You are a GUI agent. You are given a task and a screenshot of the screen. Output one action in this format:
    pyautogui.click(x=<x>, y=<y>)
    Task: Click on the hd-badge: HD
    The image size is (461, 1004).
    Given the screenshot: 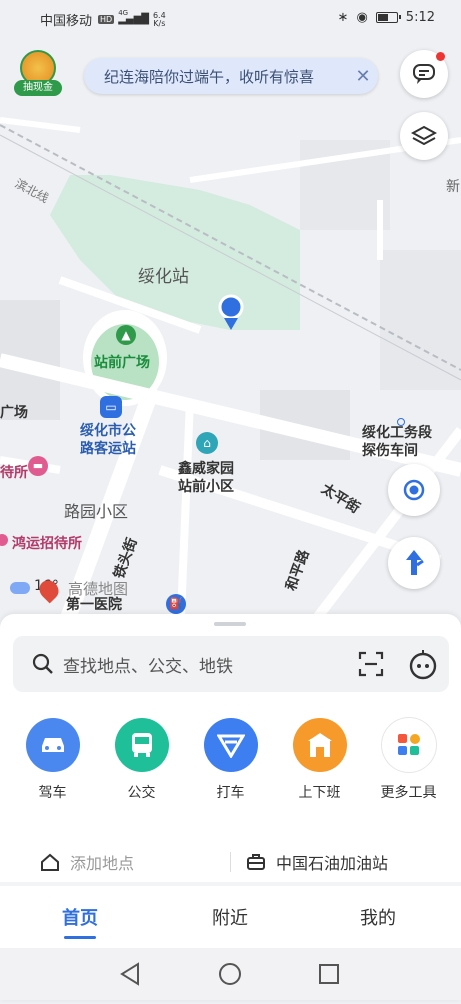 What is the action you would take?
    pyautogui.click(x=106, y=19)
    